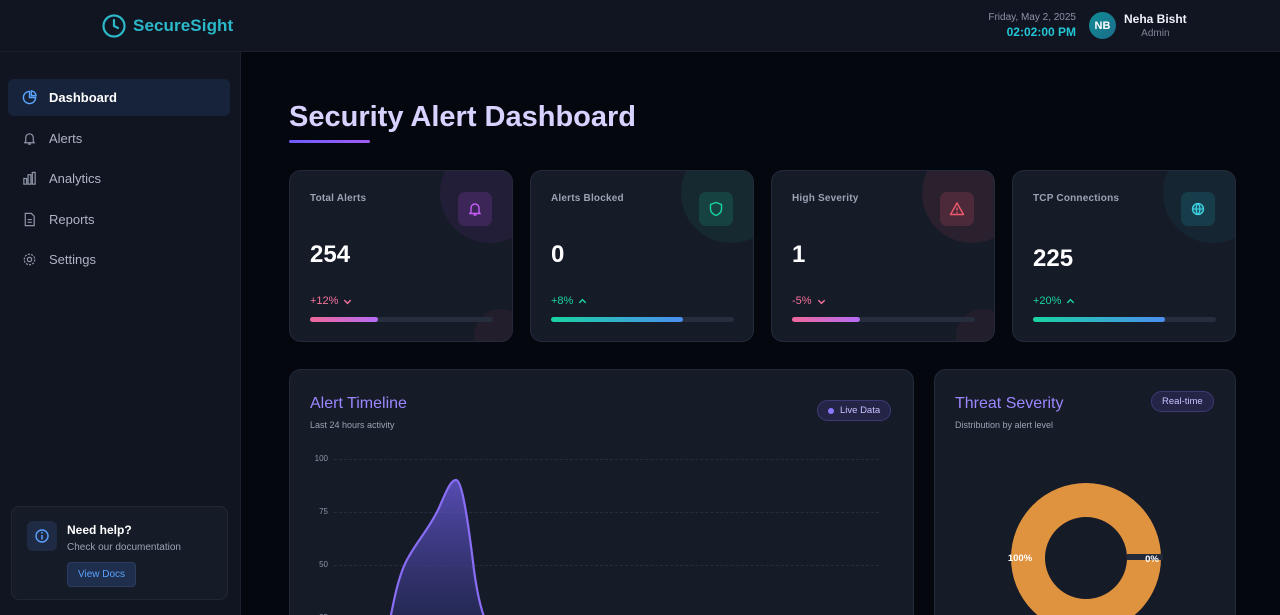 The image size is (1280, 615). I want to click on stat-card-total-alerts: Total Alerts 254 +12%, so click(401, 256).